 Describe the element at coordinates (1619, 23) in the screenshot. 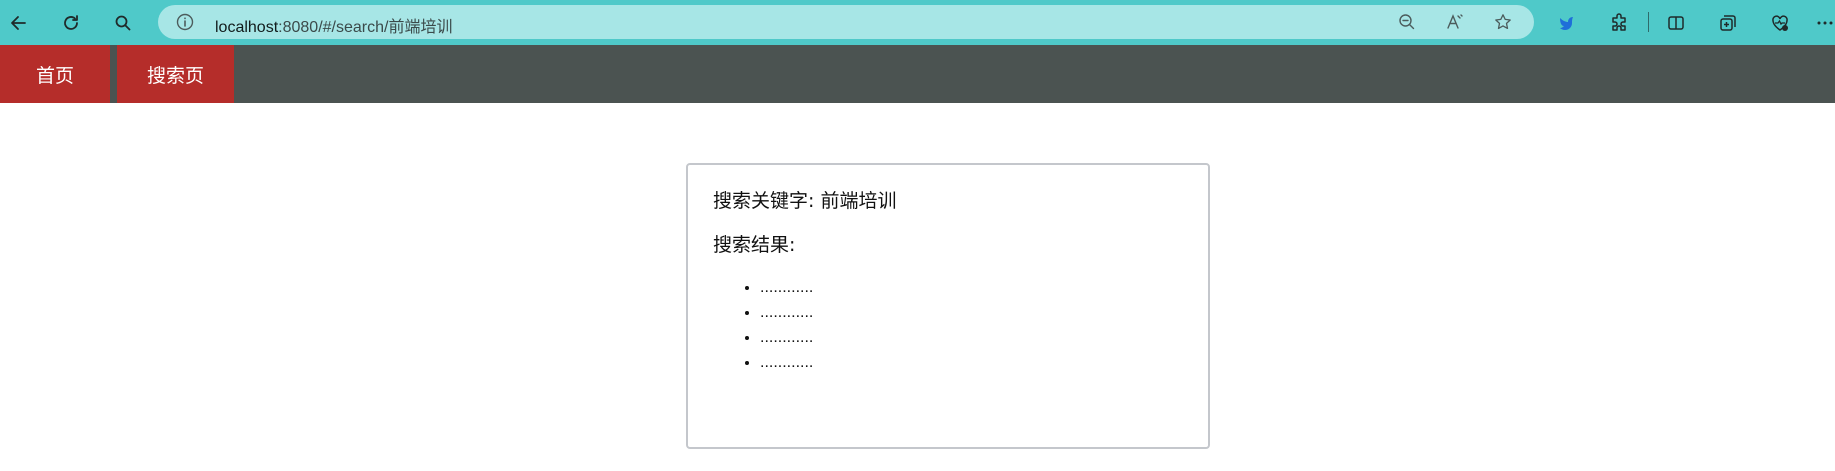

I see `extensions-puzzle-icon` at that location.